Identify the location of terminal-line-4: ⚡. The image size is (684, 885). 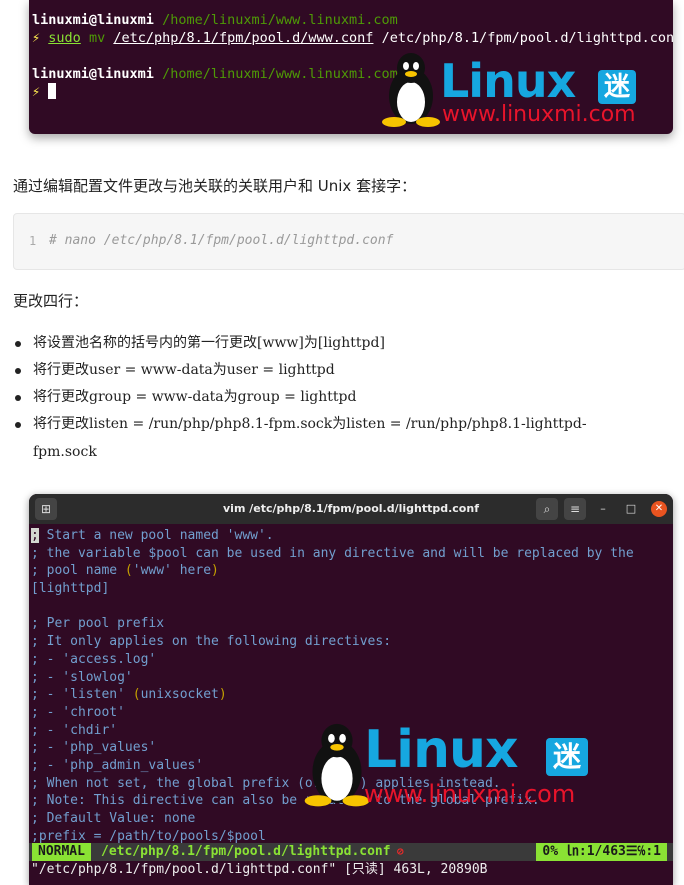
(44, 92).